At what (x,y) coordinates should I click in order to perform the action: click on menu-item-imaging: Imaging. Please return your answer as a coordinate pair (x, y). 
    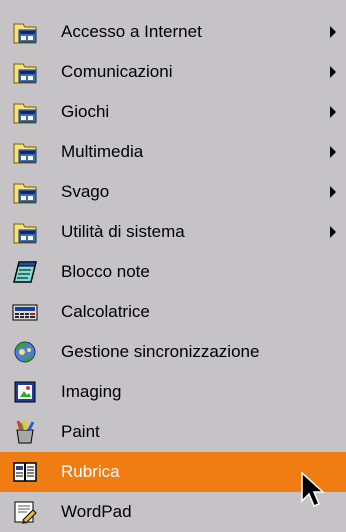
    Looking at the image, I should click on (173, 392).